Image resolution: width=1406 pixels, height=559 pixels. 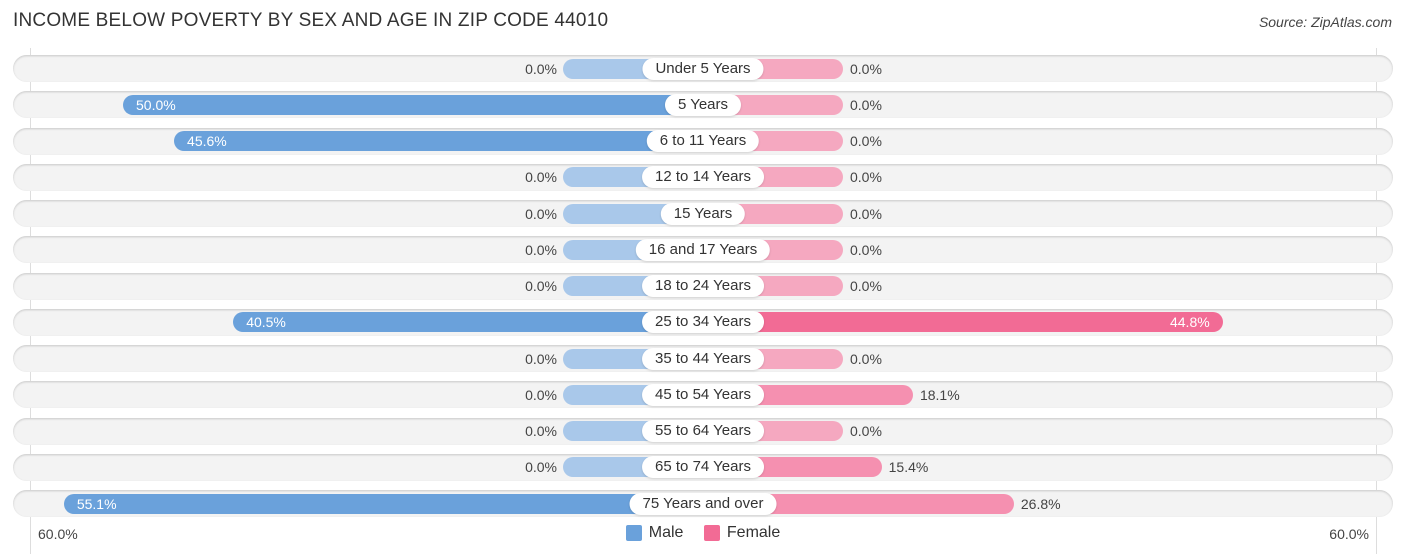 I want to click on category-label: 6 to 11 Years, so click(x=703, y=141).